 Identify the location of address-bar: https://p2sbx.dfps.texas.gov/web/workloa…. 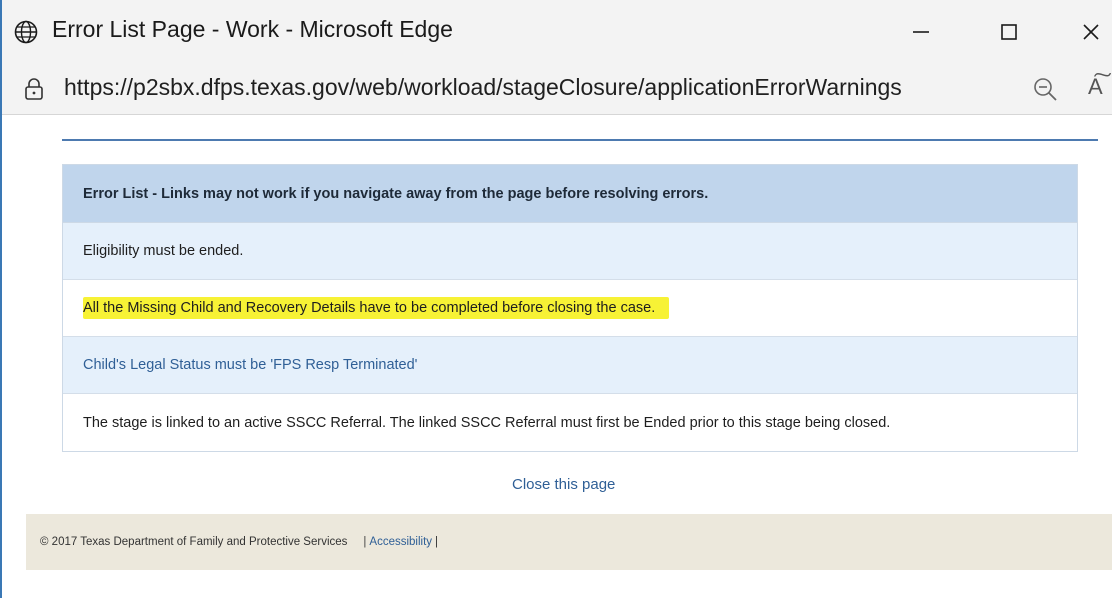
(557, 88).